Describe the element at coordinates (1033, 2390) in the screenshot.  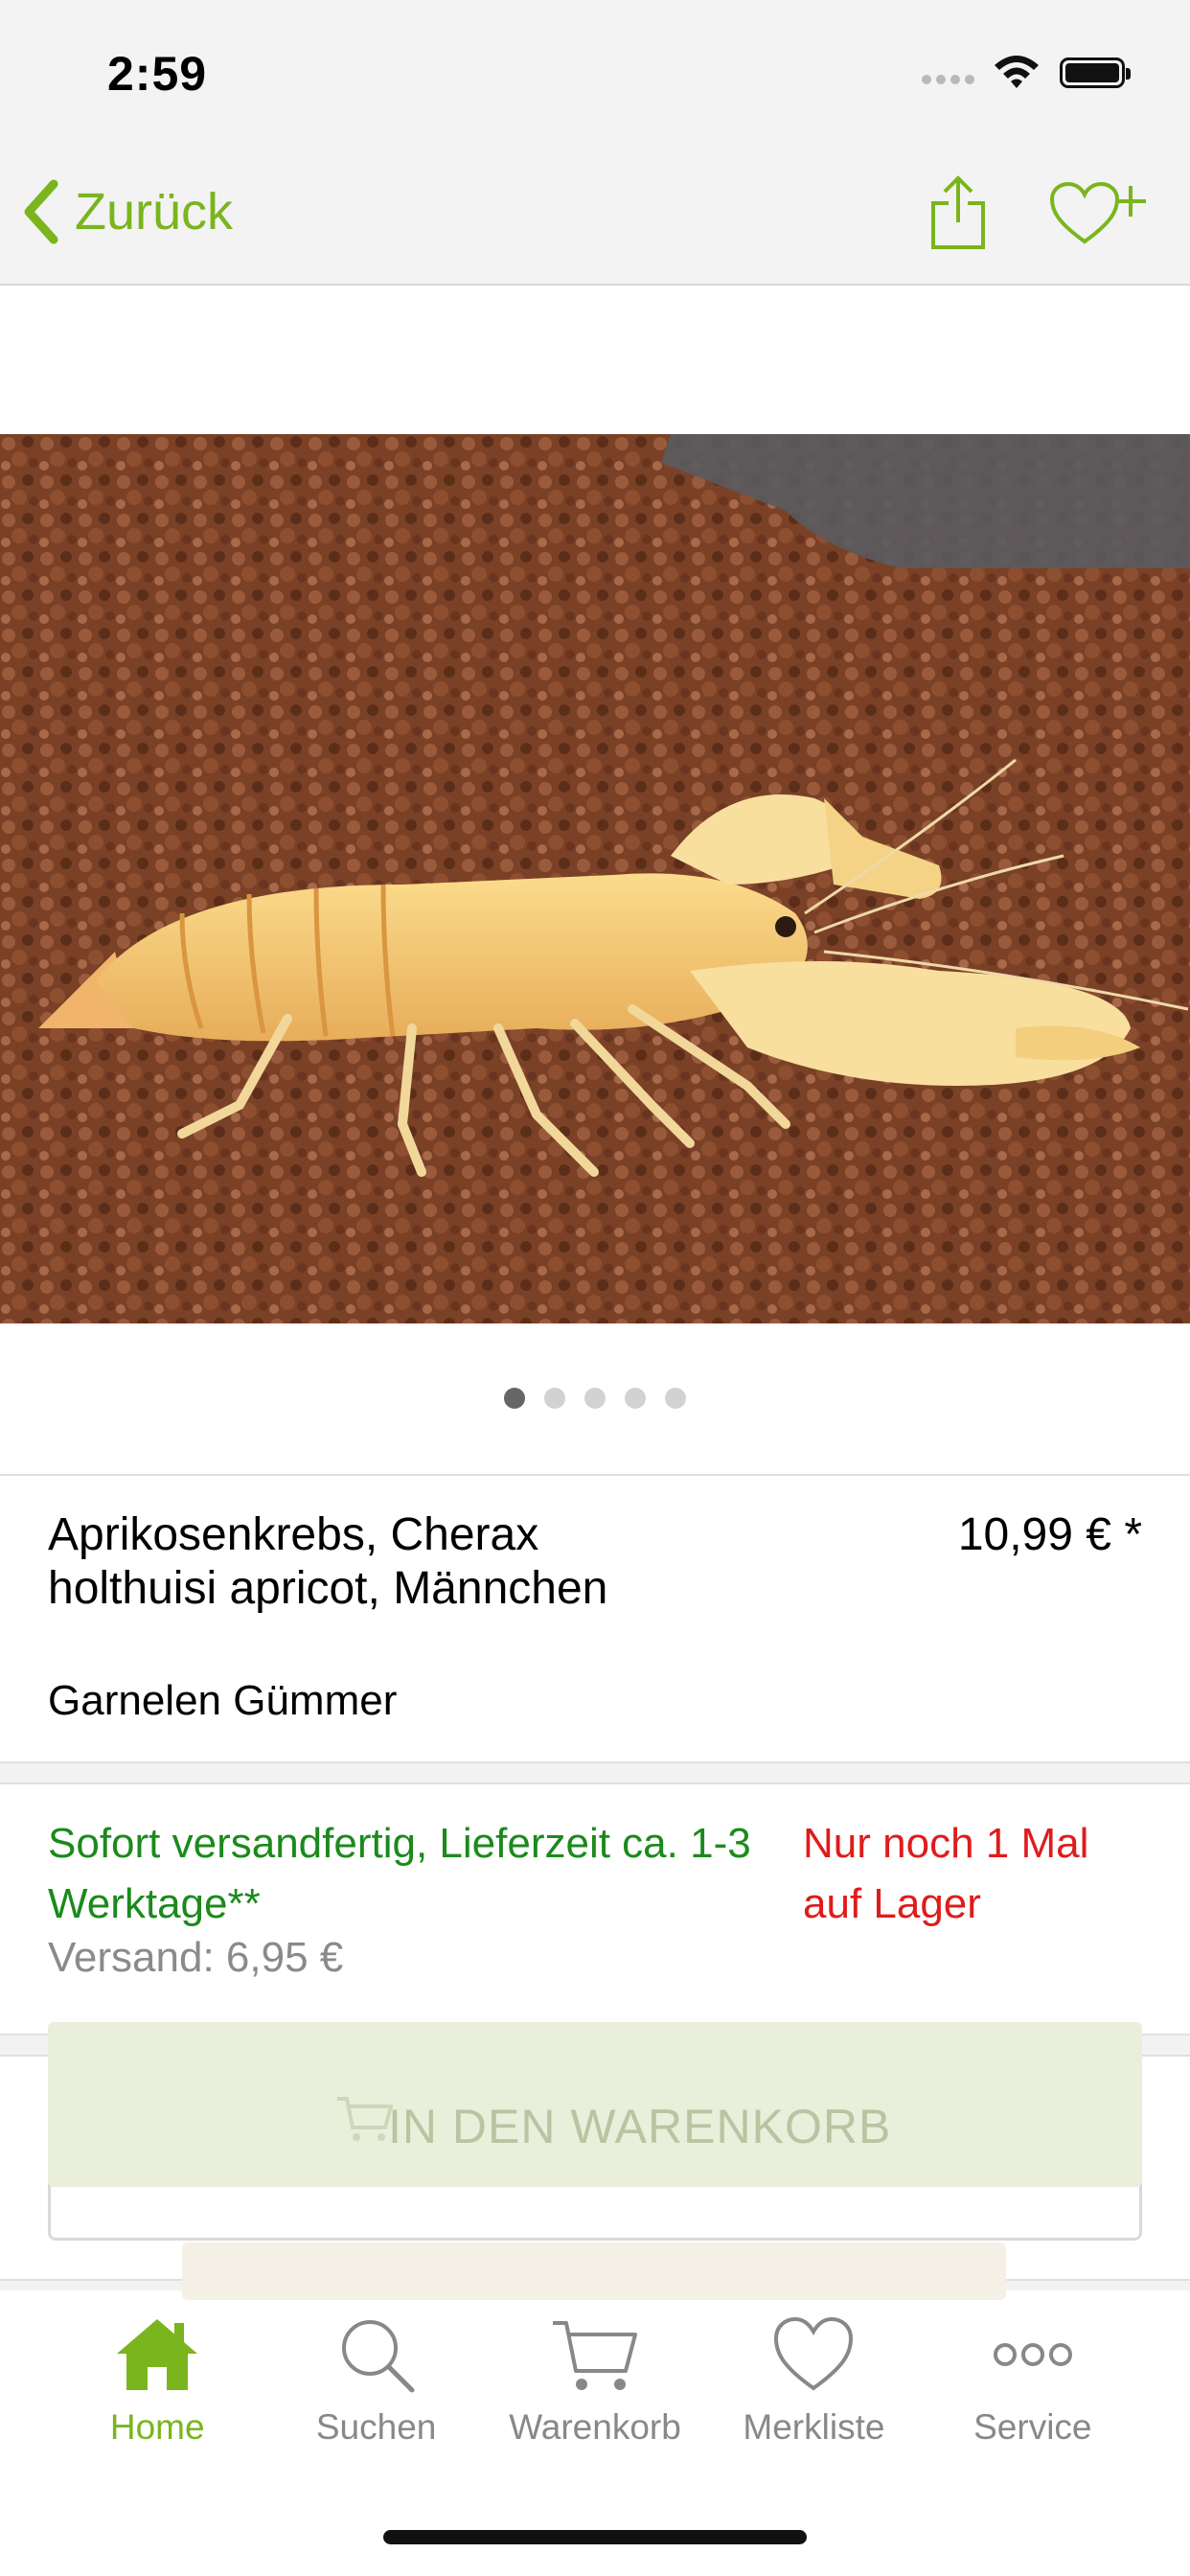
I see `tab-service: Service` at that location.